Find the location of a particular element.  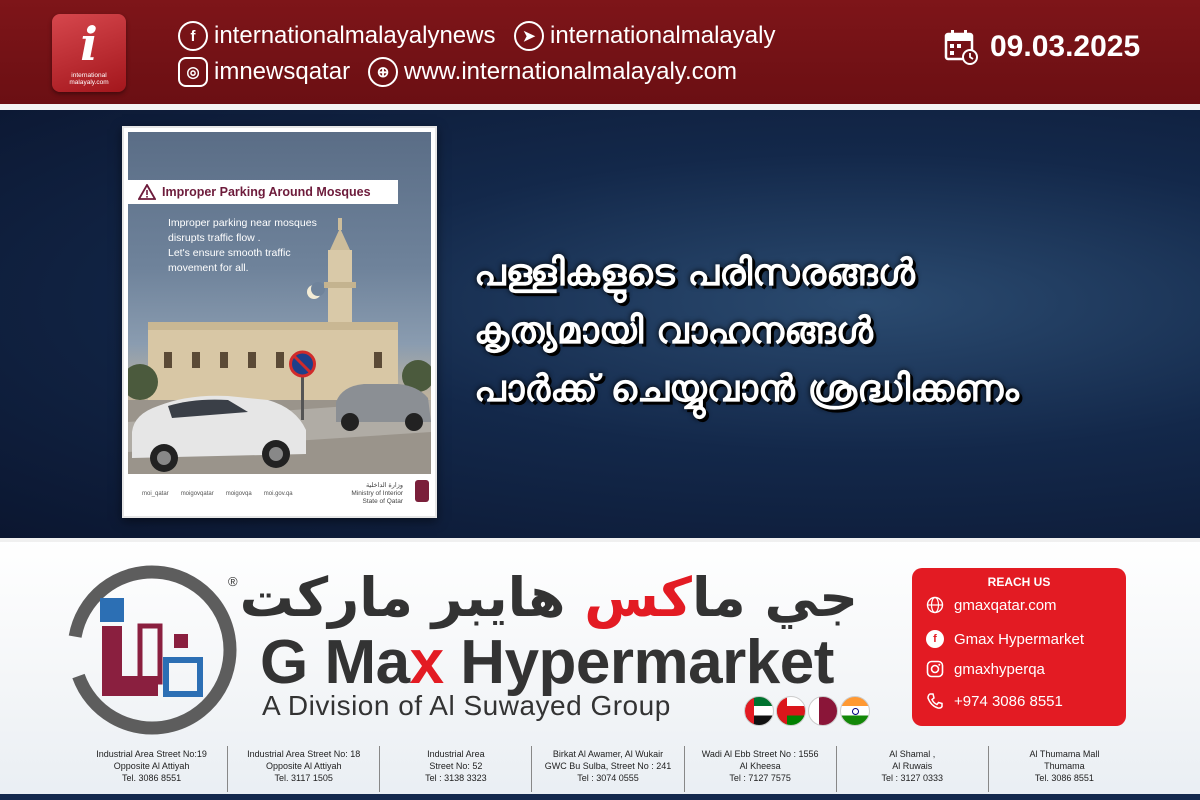

social-telegram: ➤ internationalmalayaly is located at coordinates (644, 36).